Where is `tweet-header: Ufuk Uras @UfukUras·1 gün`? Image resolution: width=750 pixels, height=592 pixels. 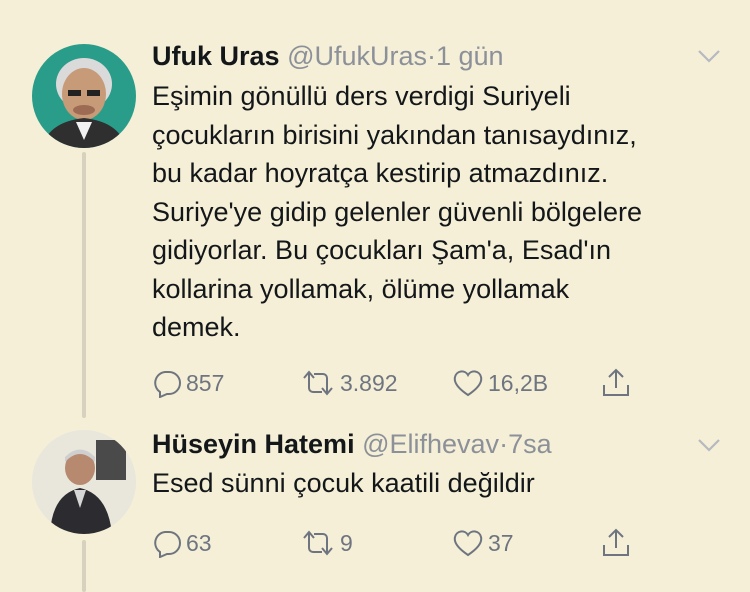 tweet-header: Ufuk Uras @UfukUras·1 gün is located at coordinates (328, 56).